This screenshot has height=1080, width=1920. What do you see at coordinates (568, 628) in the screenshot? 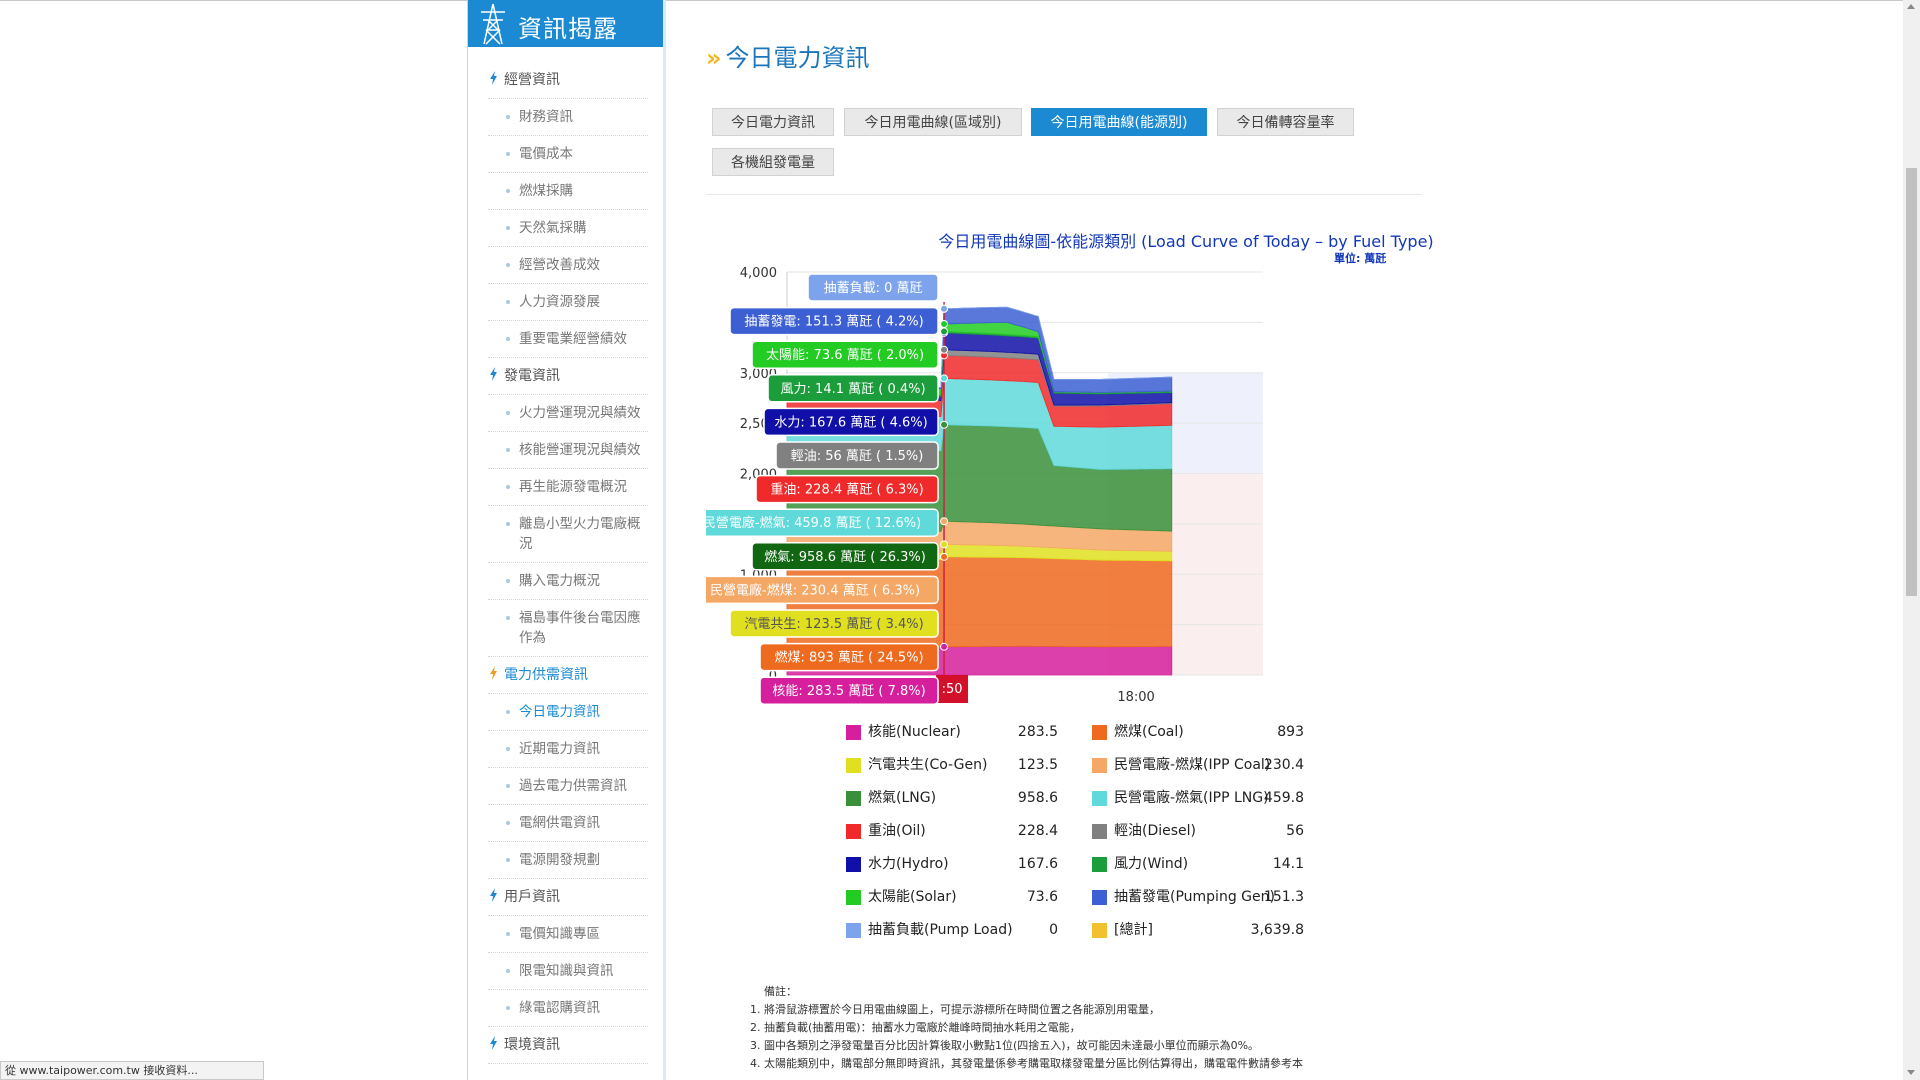
I see `sidebar-item-14: 福島事件後台電因應作為` at bounding box center [568, 628].